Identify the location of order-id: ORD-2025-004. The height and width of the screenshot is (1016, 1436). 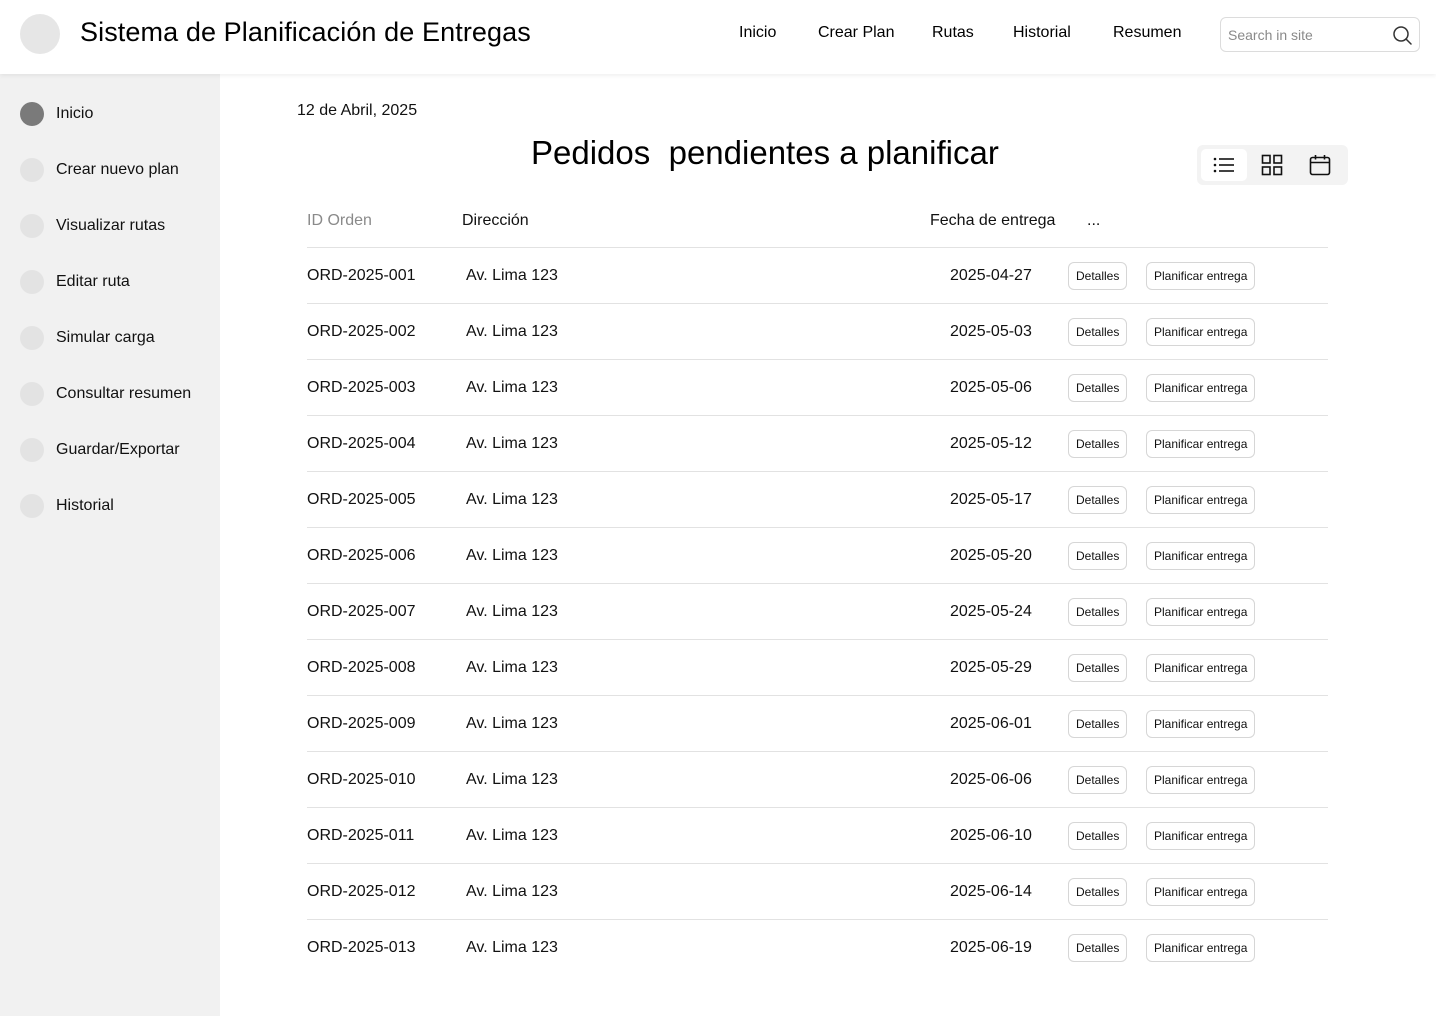
(361, 443).